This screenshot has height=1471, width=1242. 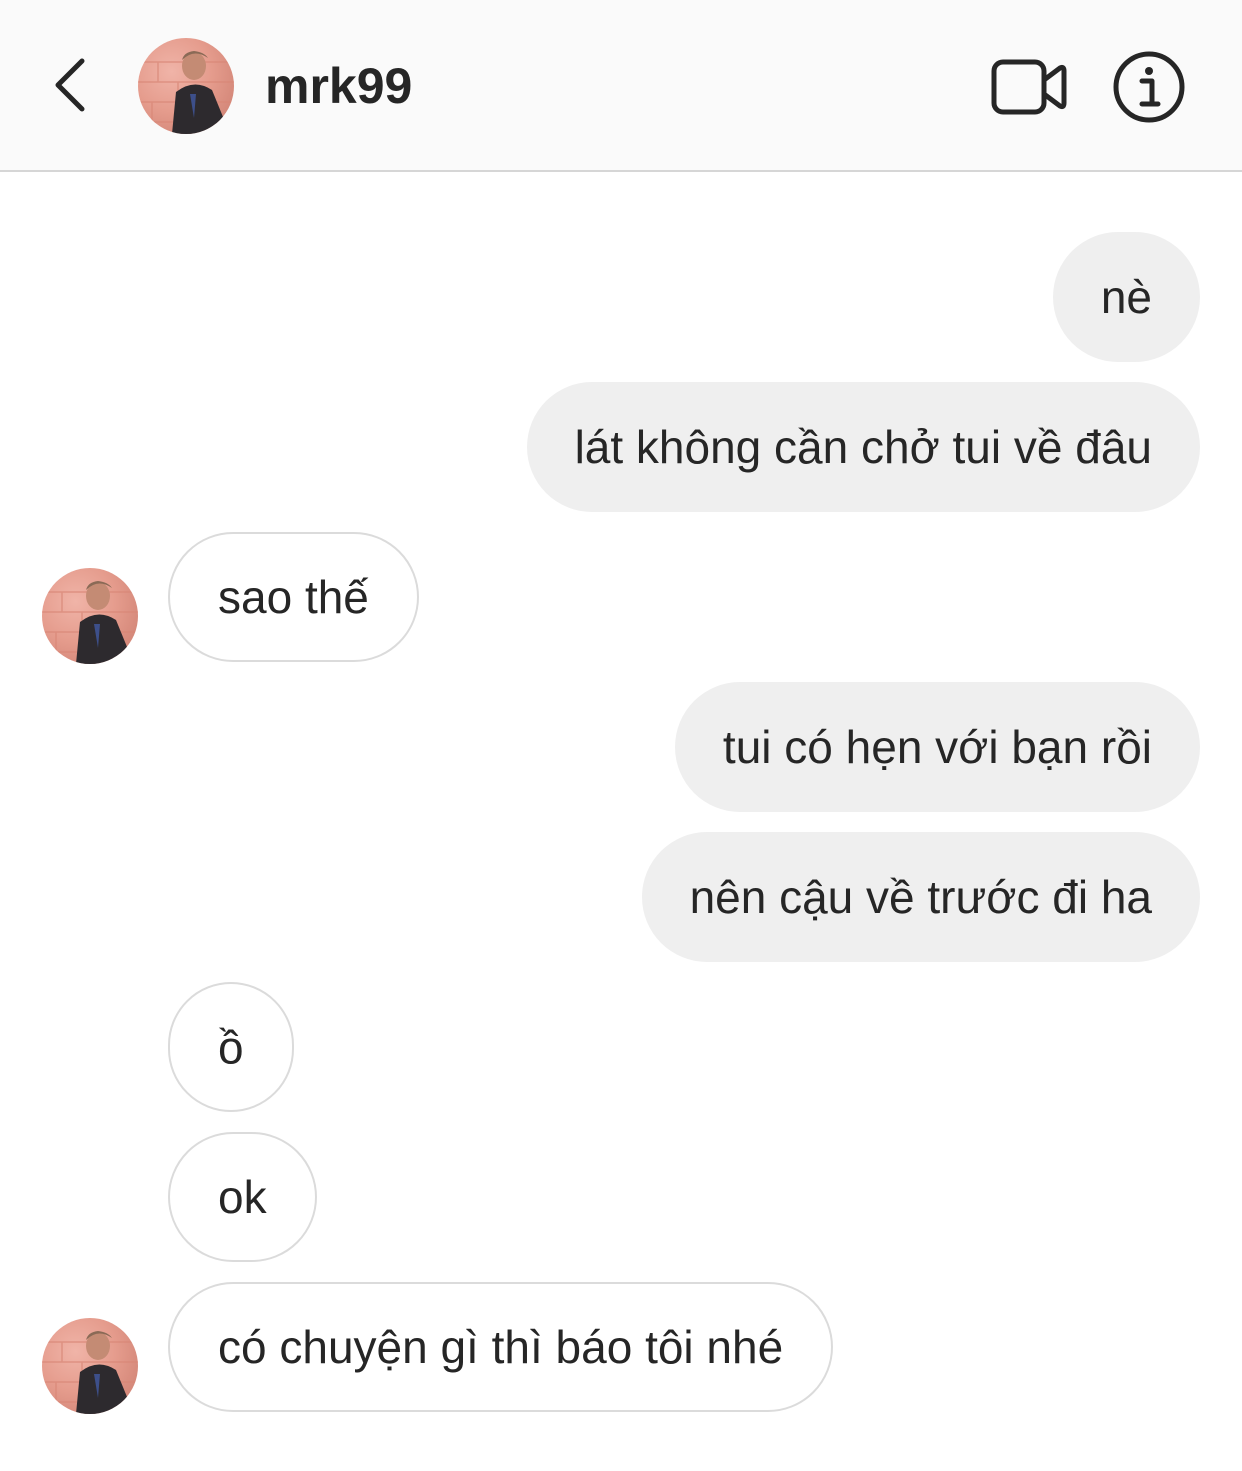 What do you see at coordinates (501, 1347) in the screenshot?
I see `message-bubble-received: có chuyện gì thì báo tôi nhé` at bounding box center [501, 1347].